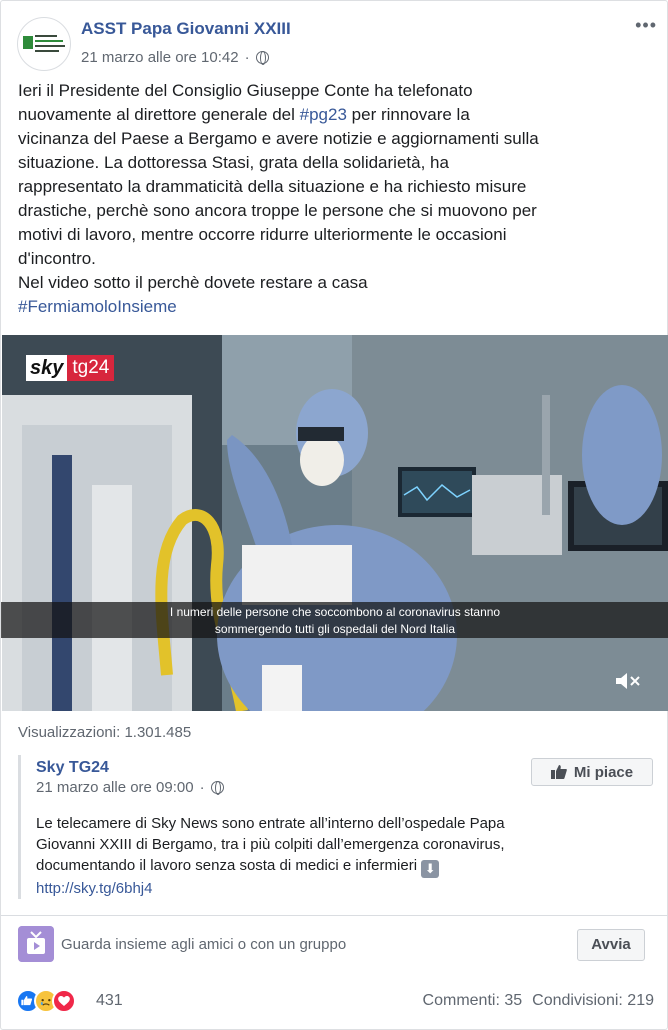 This screenshot has height=1030, width=668. What do you see at coordinates (473, 1001) in the screenshot?
I see `comments-count: Commenti: 35` at bounding box center [473, 1001].